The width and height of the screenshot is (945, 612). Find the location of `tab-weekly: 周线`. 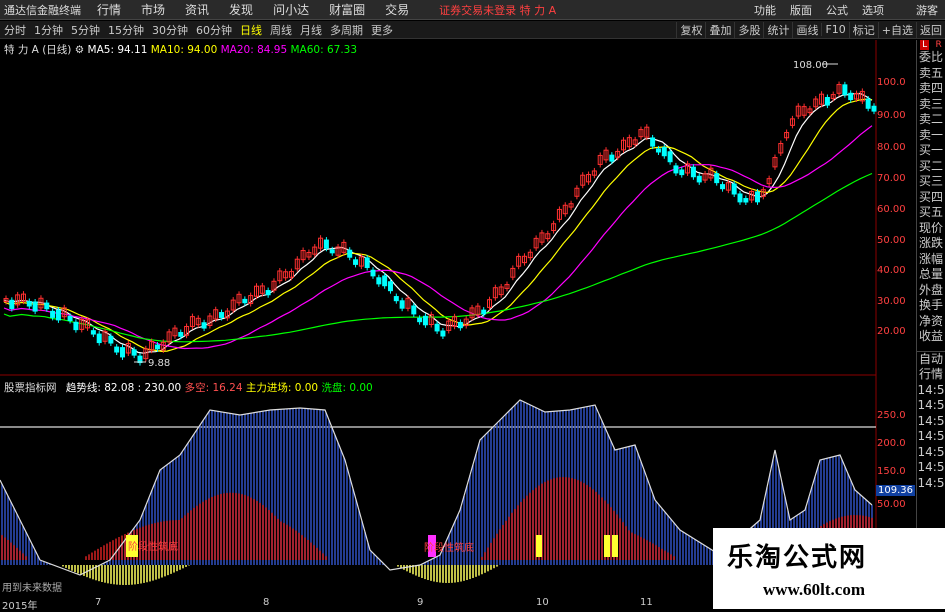

tab-weekly: 周线 is located at coordinates (281, 30).